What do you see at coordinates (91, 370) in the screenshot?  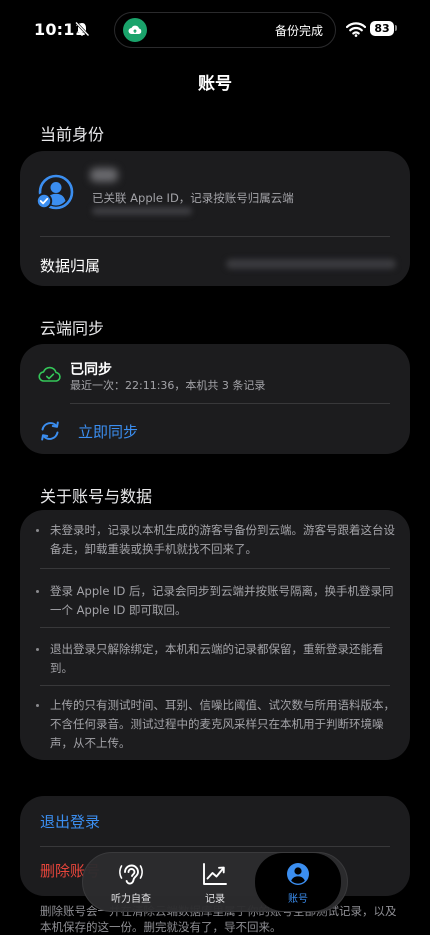 I see `sync-status-title: 已同步` at bounding box center [91, 370].